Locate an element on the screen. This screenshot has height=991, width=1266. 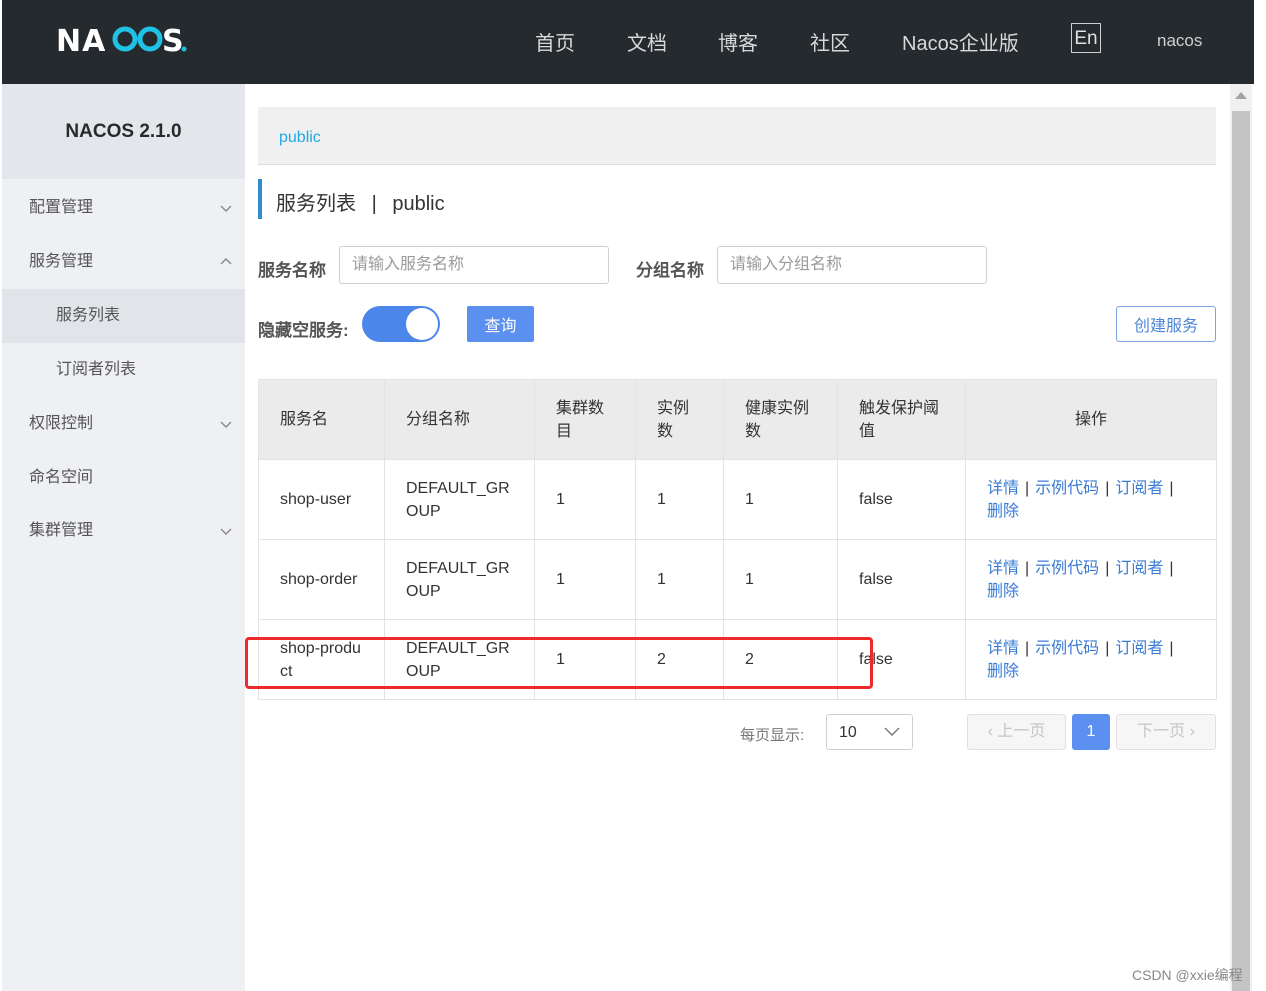
cell-cluster-count: 1 is located at coordinates (585, 579).